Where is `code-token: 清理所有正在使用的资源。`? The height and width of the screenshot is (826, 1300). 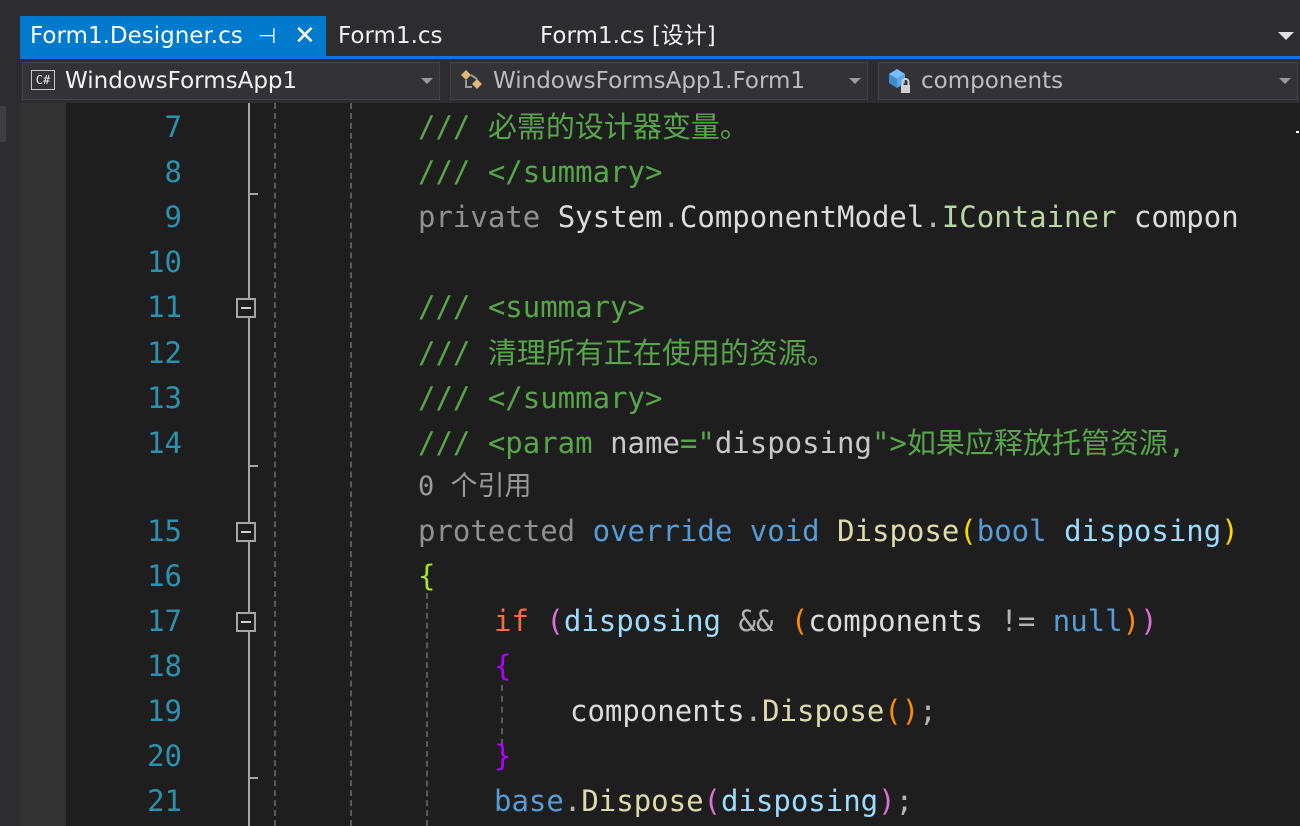 code-token: 清理所有正在使用的资源。 is located at coordinates (661, 353).